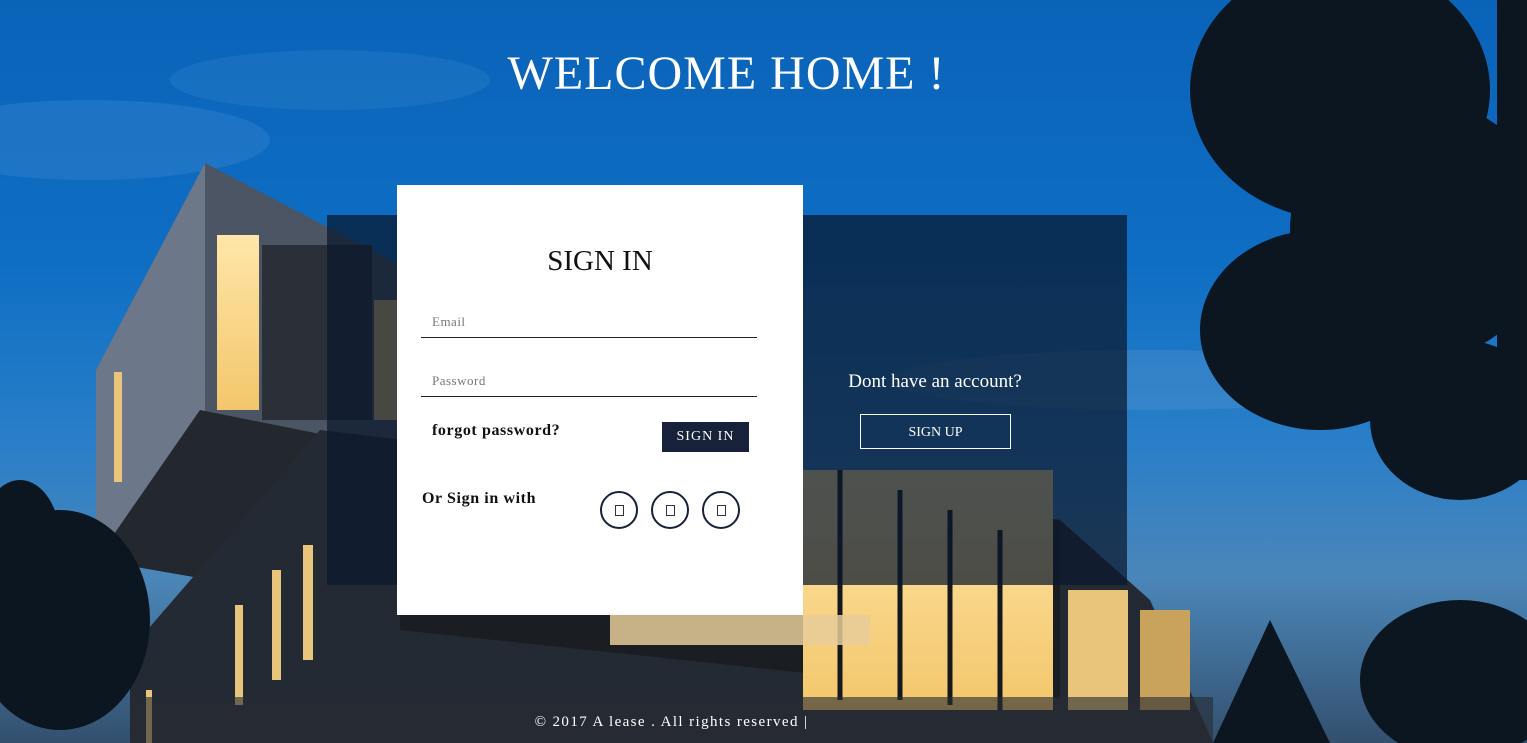 The image size is (1527, 743). What do you see at coordinates (965, 400) in the screenshot?
I see `signup-section: Dont have an account? SIGN UP` at bounding box center [965, 400].